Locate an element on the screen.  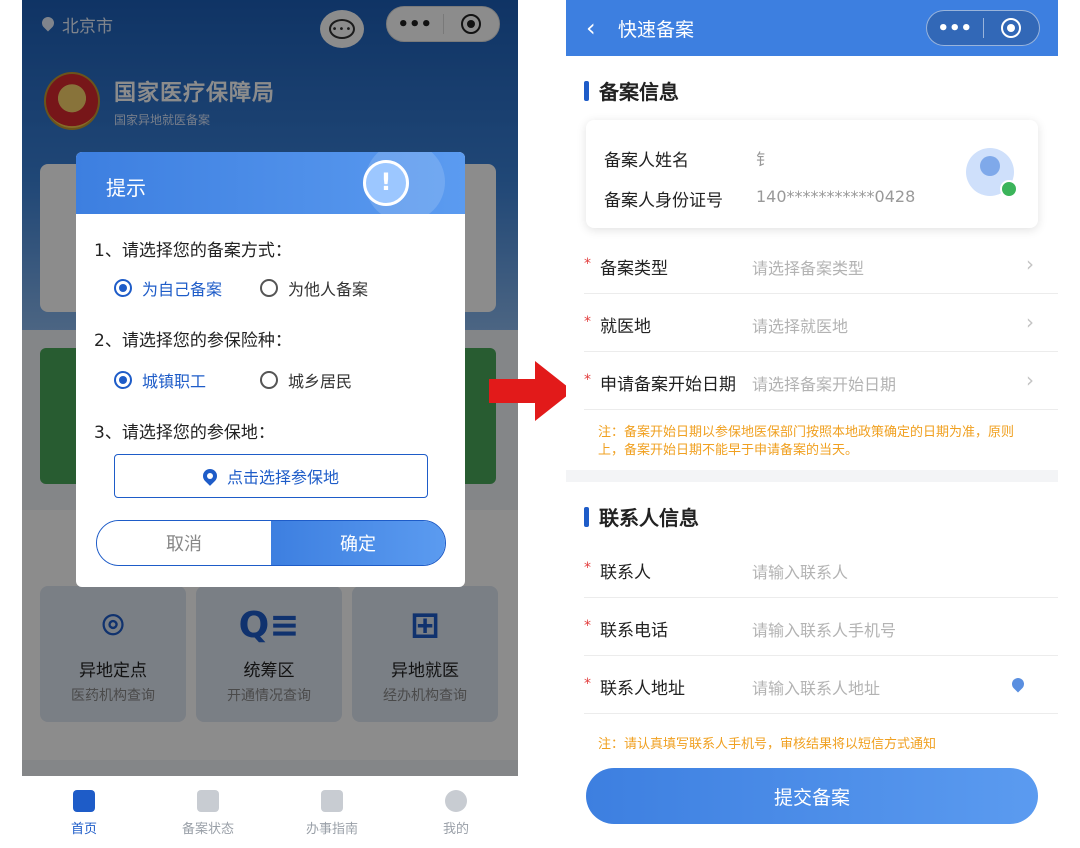
tab-profile: 我的 is located at coordinates (456, 812).